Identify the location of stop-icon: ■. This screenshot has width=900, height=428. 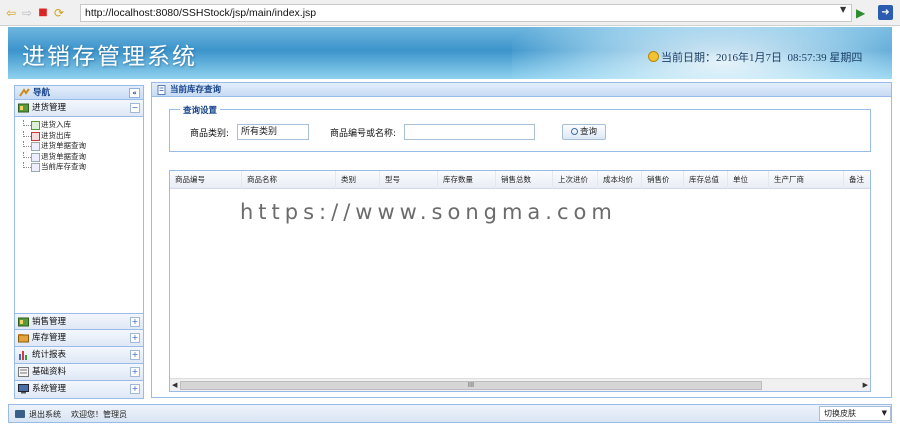
(43, 13).